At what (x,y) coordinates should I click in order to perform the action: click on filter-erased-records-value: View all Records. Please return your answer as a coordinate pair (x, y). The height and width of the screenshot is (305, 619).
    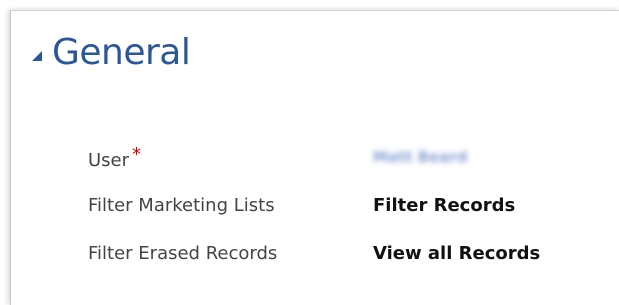
    Looking at the image, I should click on (456, 253).